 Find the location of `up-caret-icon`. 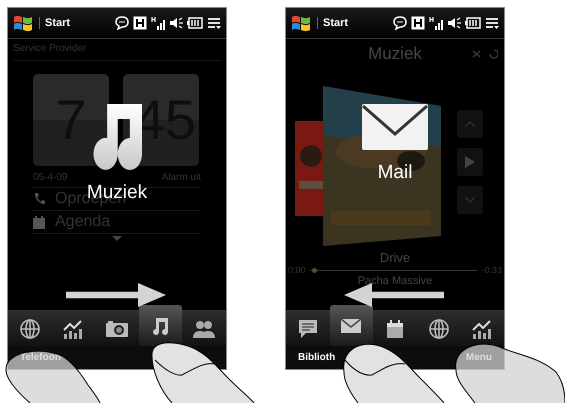

up-caret-icon is located at coordinates (470, 124).